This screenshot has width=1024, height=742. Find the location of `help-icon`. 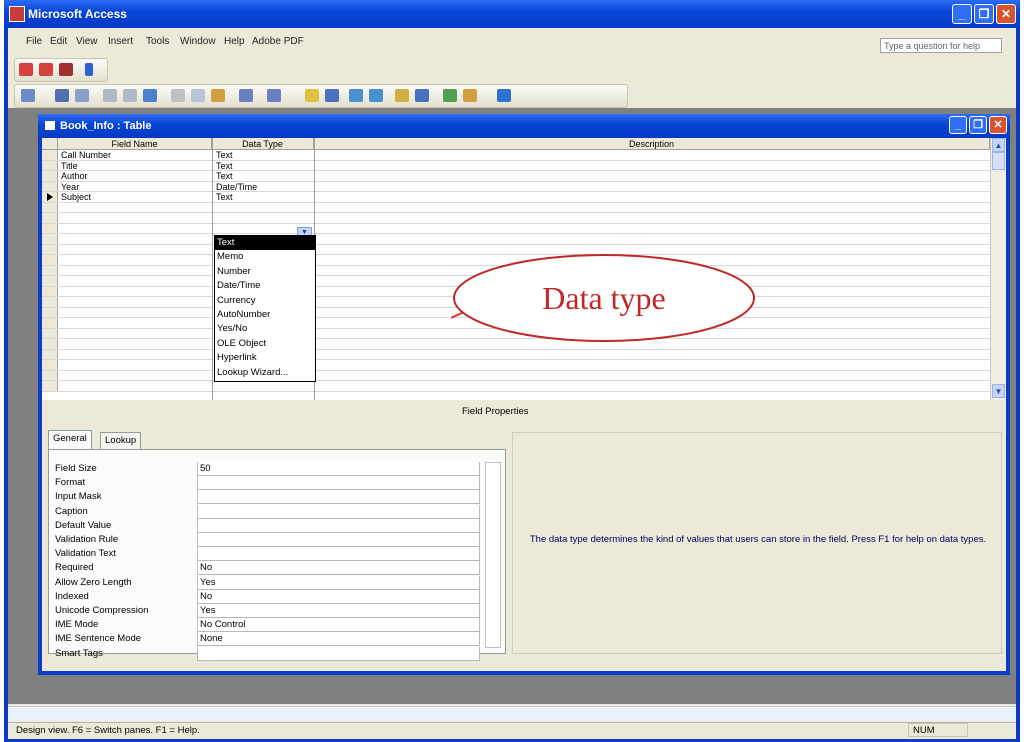

help-icon is located at coordinates (504, 95).